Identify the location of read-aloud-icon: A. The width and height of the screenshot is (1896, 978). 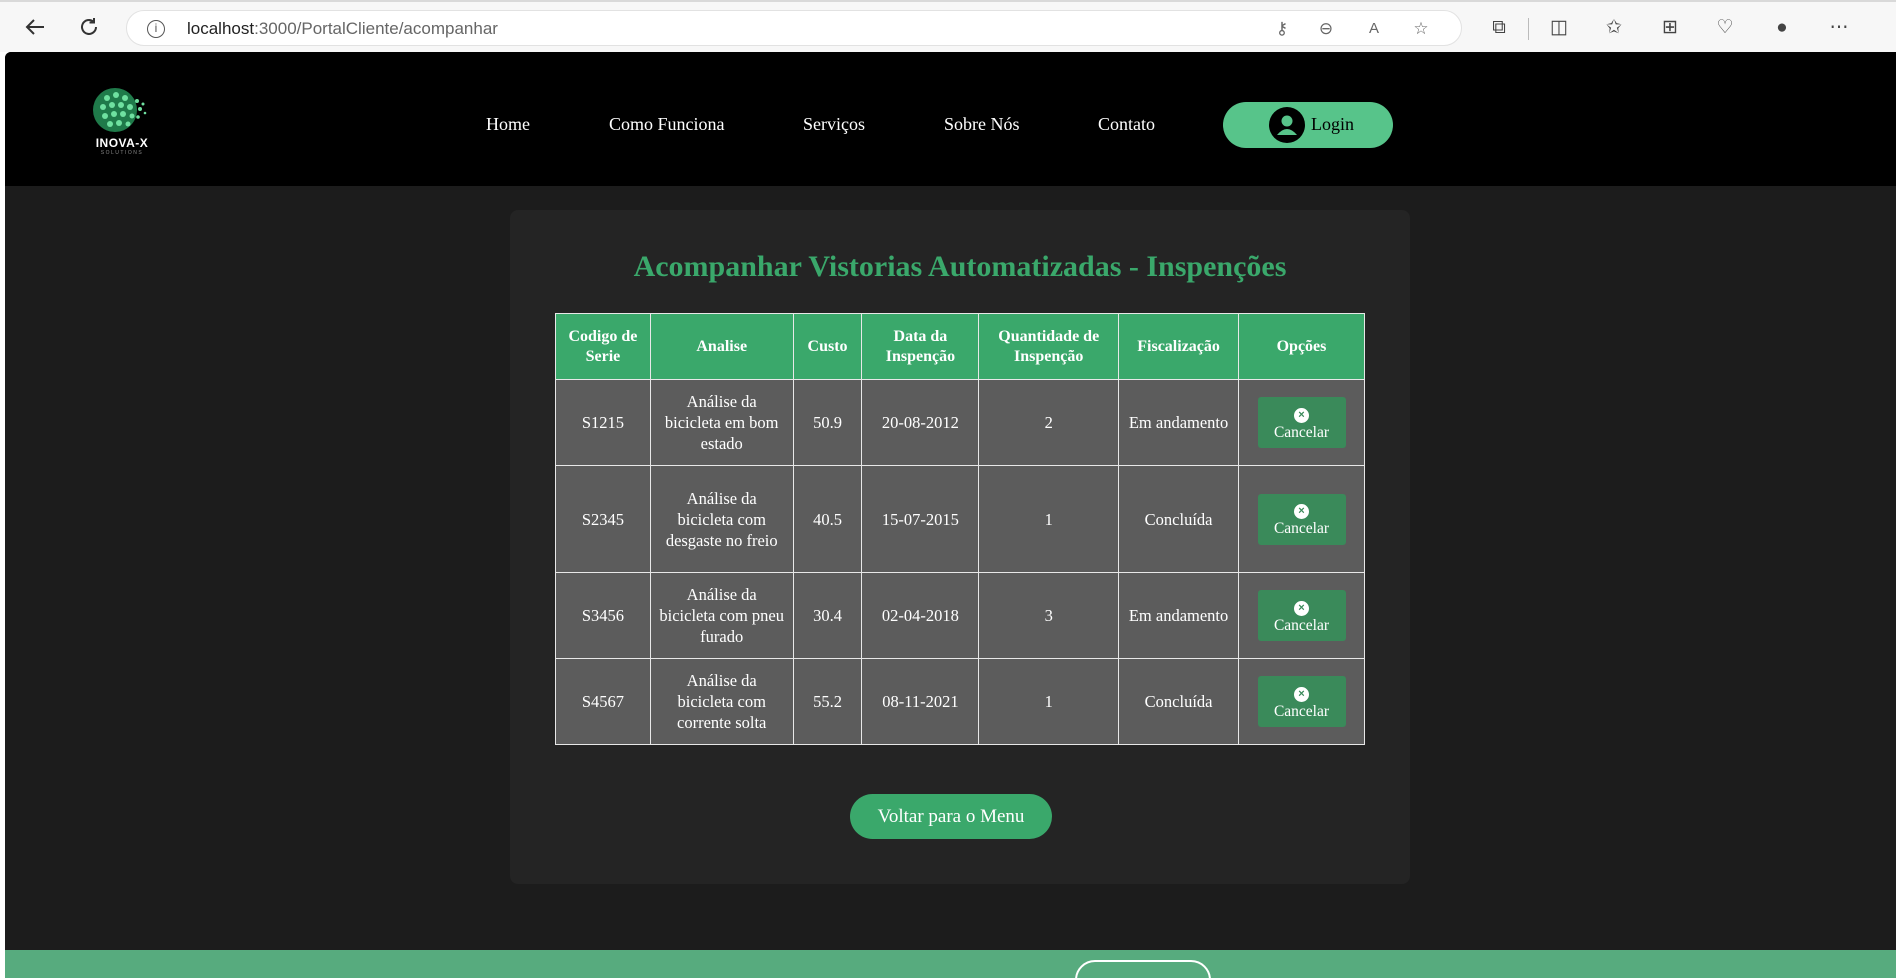
(1374, 29).